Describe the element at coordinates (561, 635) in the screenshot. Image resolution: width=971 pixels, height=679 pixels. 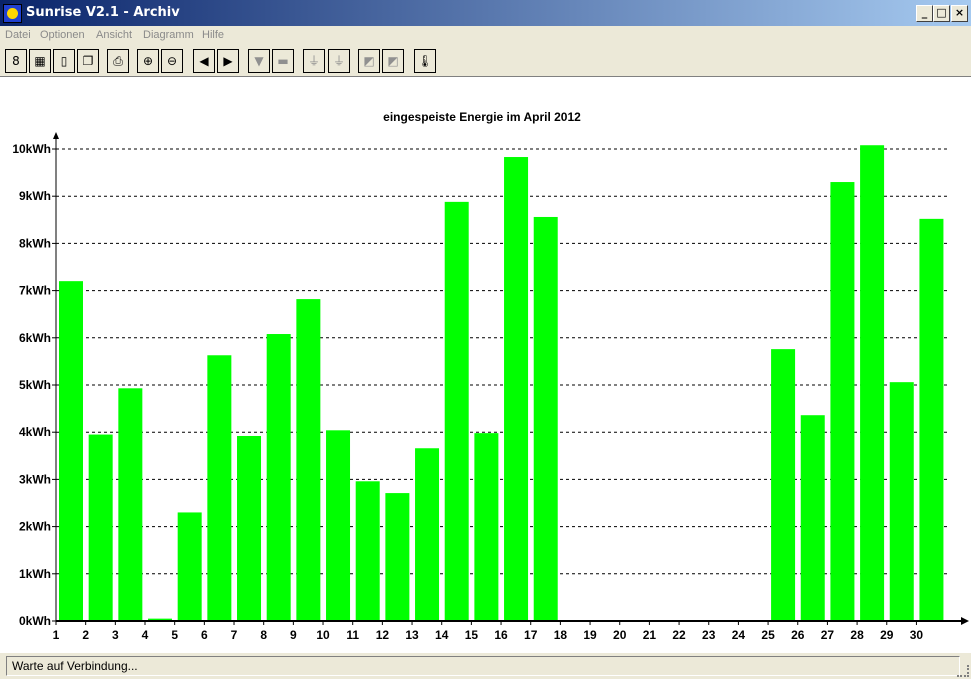
I see `x-tick-label: 18` at that location.